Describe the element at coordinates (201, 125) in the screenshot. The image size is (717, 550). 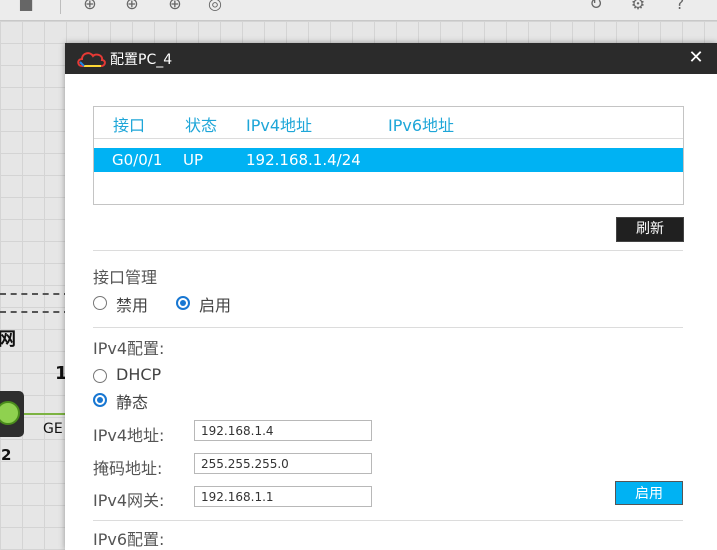
I see `header-status: 状态` at that location.